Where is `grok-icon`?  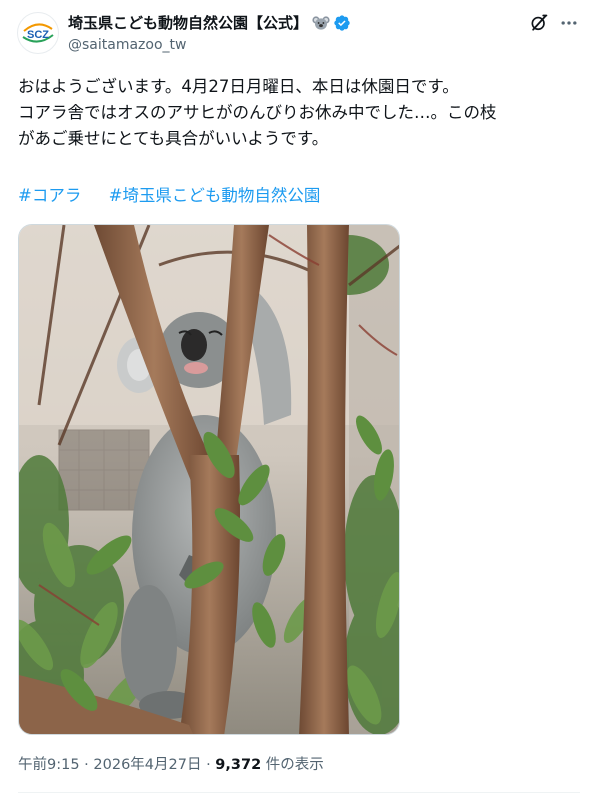
grok-icon is located at coordinates (539, 23).